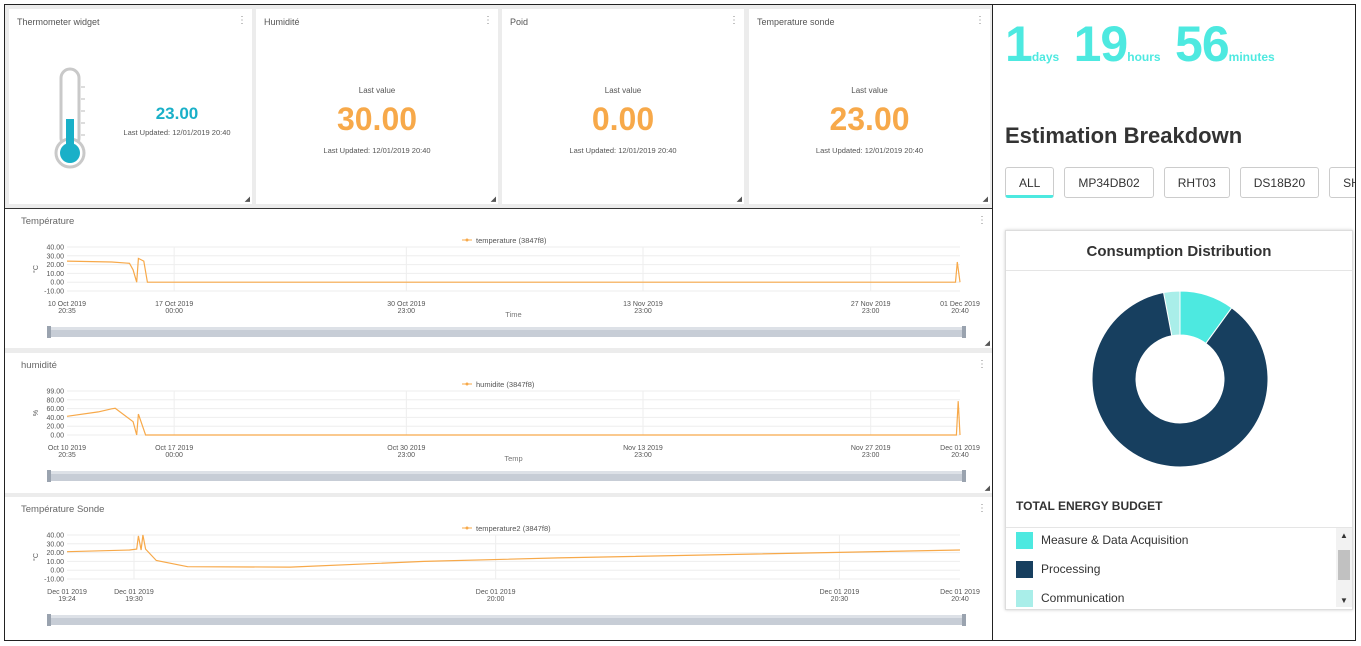 This screenshot has width=1361, height=646. What do you see at coordinates (519, 22) in the screenshot?
I see `widget-title: Poid` at bounding box center [519, 22].